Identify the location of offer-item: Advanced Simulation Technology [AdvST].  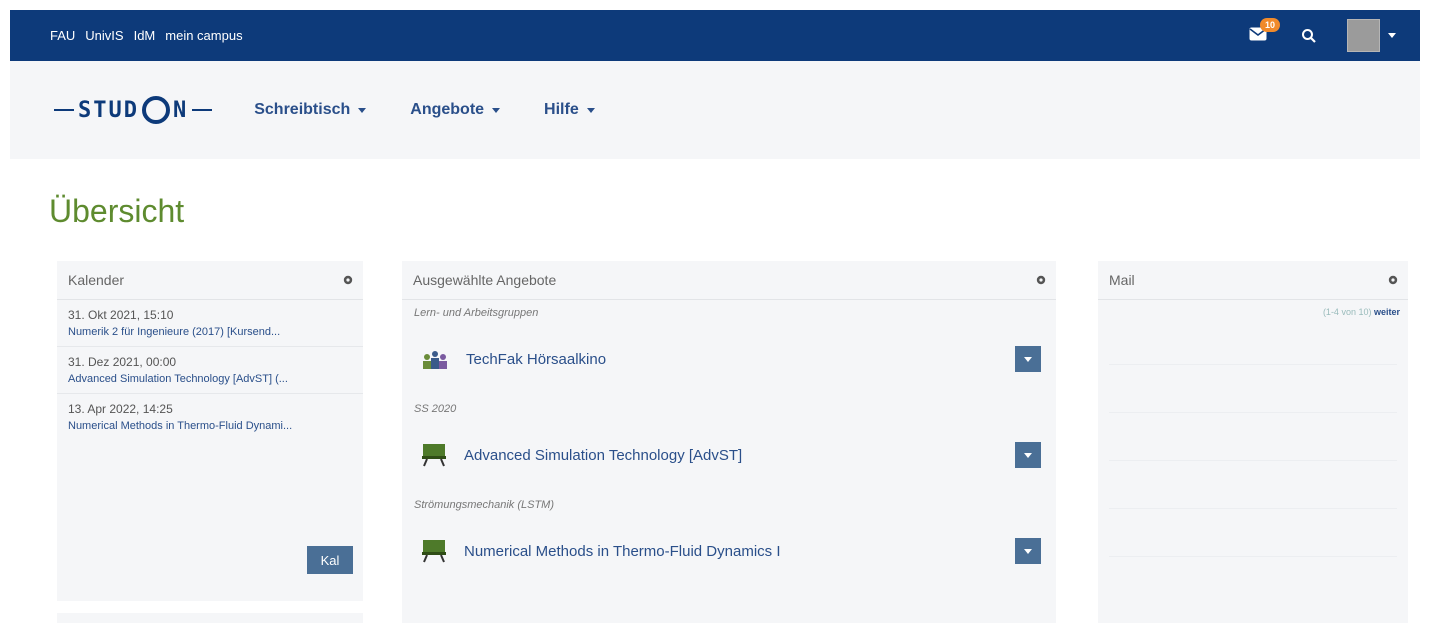
(729, 455).